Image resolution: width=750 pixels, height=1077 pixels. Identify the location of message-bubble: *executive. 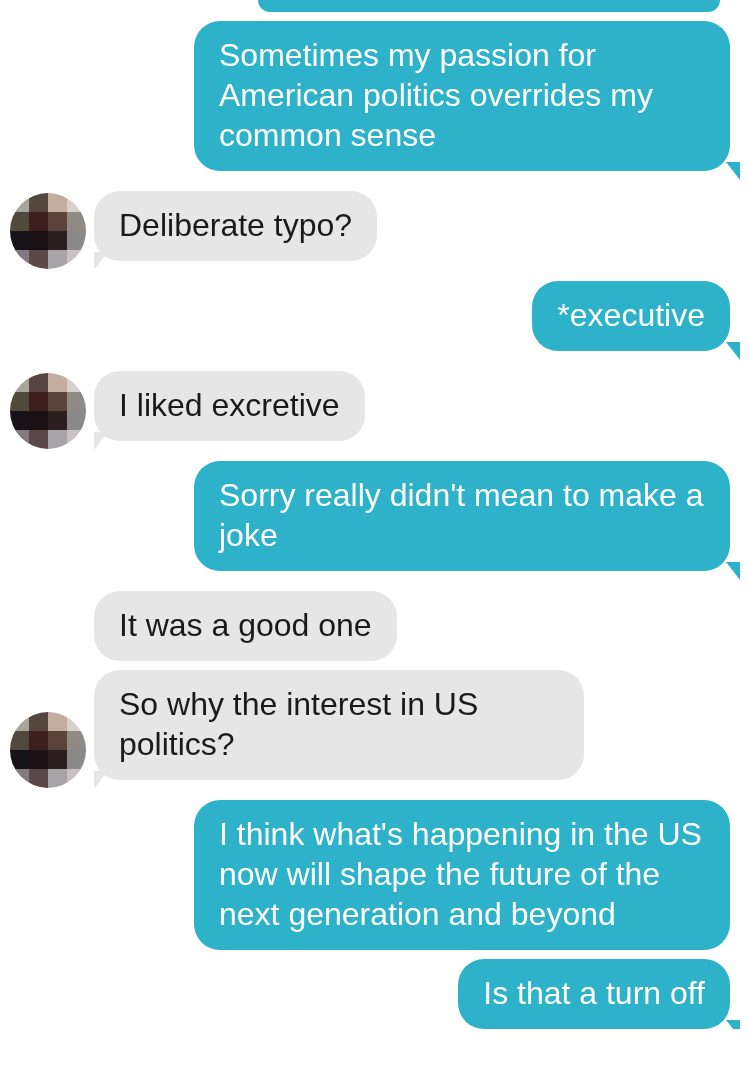
(631, 316).